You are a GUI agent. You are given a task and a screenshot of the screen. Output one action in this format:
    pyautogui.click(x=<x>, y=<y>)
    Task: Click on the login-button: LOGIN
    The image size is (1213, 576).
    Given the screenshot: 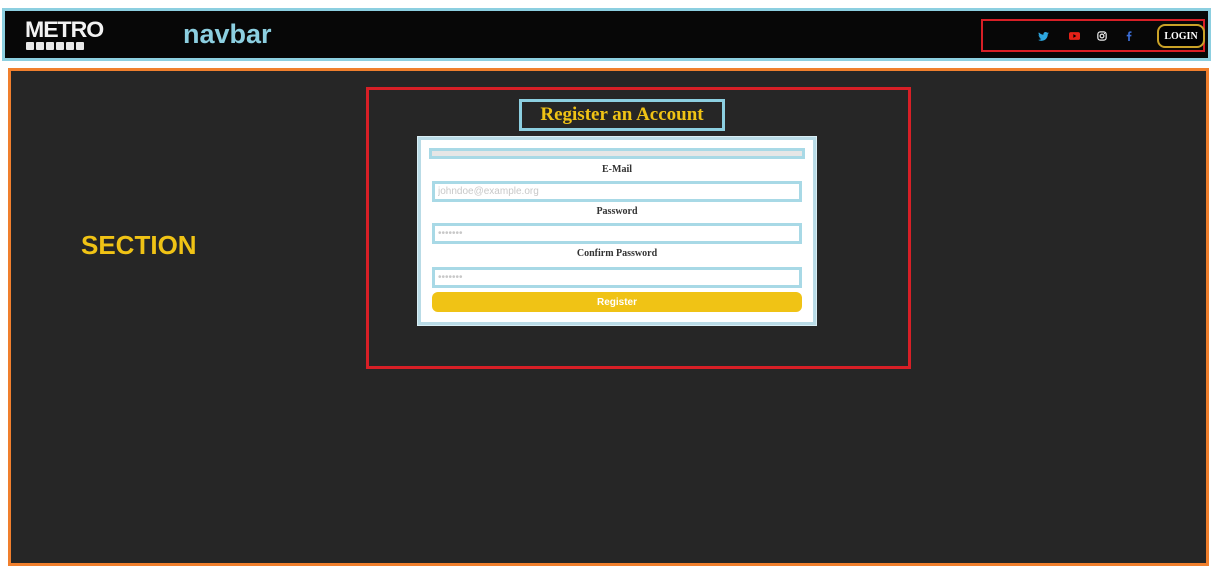 What is the action you would take?
    pyautogui.click(x=1181, y=36)
    